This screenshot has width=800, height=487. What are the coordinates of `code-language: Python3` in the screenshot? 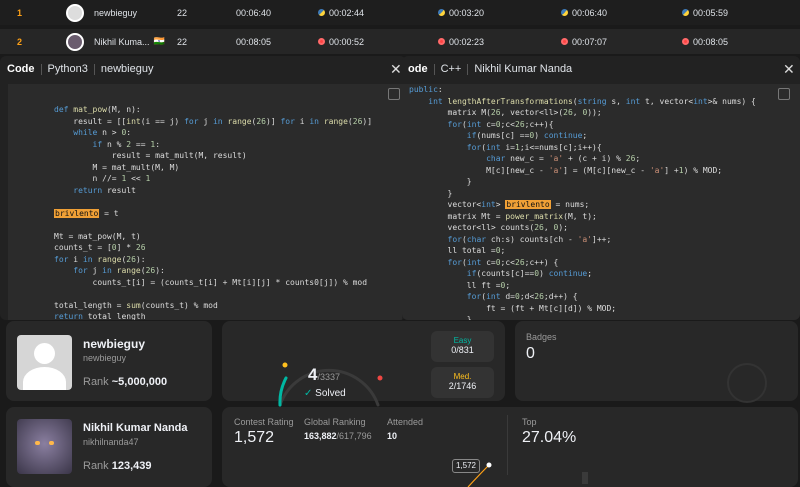 It's located at (67, 69).